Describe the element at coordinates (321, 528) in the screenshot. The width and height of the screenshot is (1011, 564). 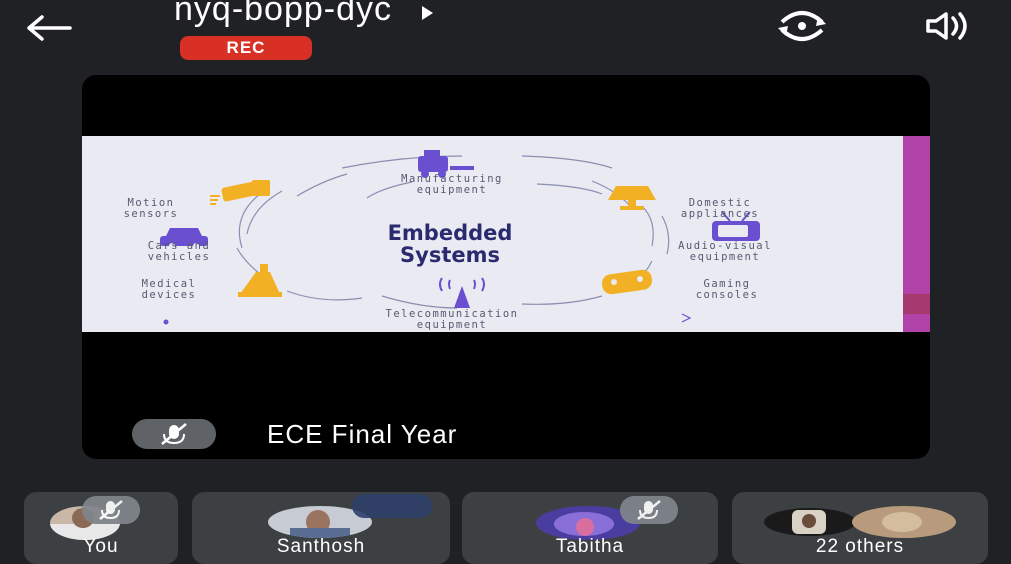
I see `participant-tile-santhosh: Santhosh` at that location.